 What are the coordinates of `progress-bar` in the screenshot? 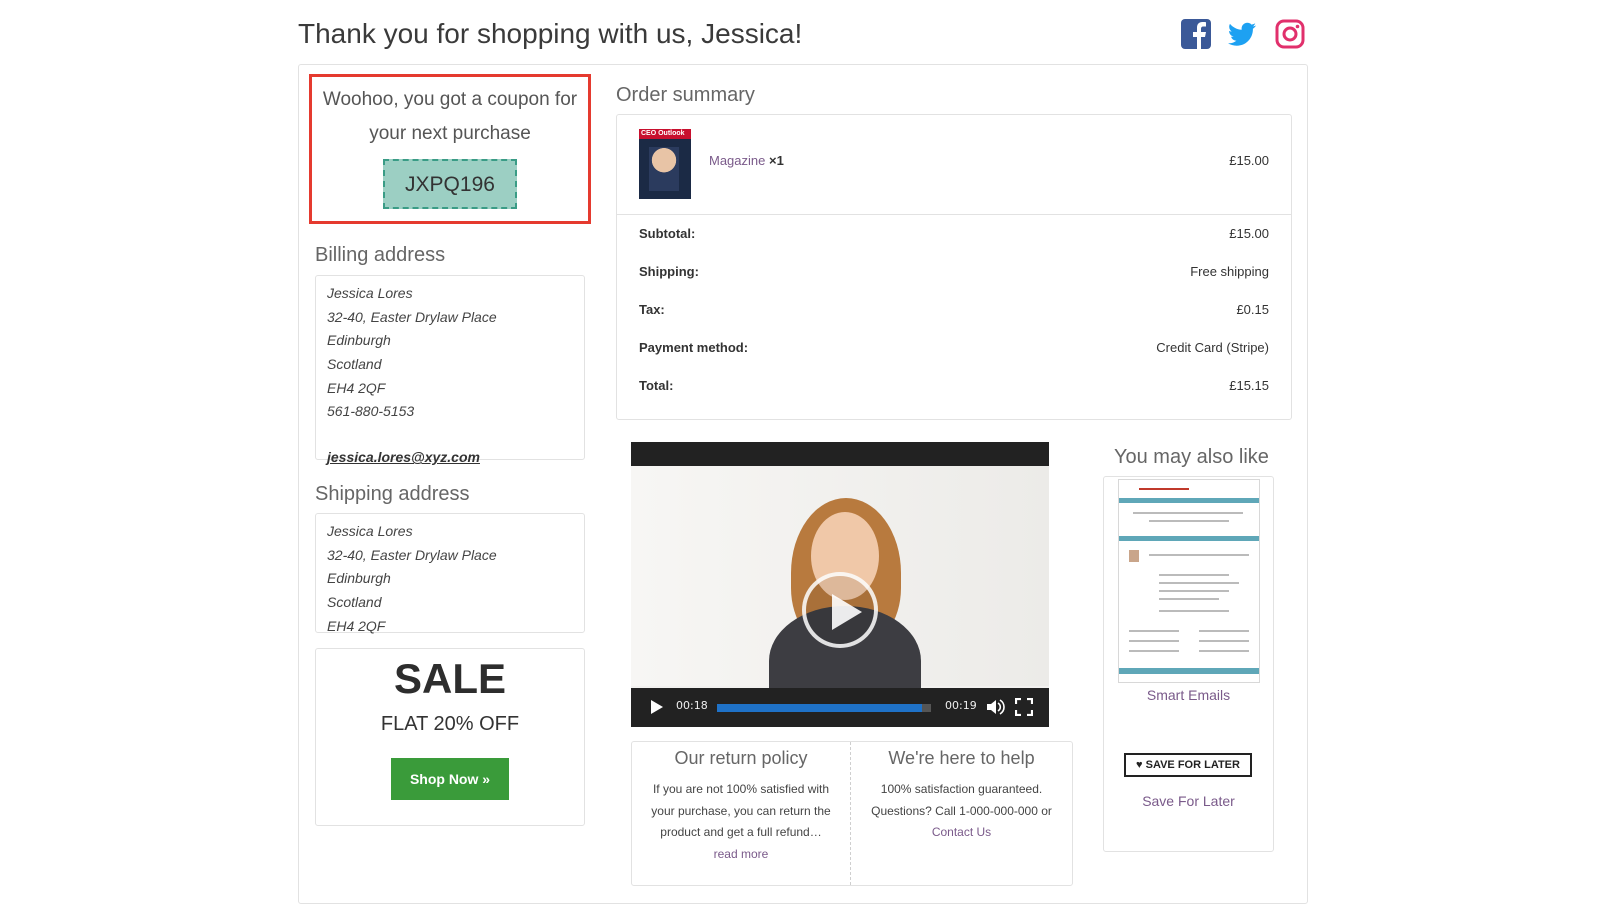 It's located at (824, 708).